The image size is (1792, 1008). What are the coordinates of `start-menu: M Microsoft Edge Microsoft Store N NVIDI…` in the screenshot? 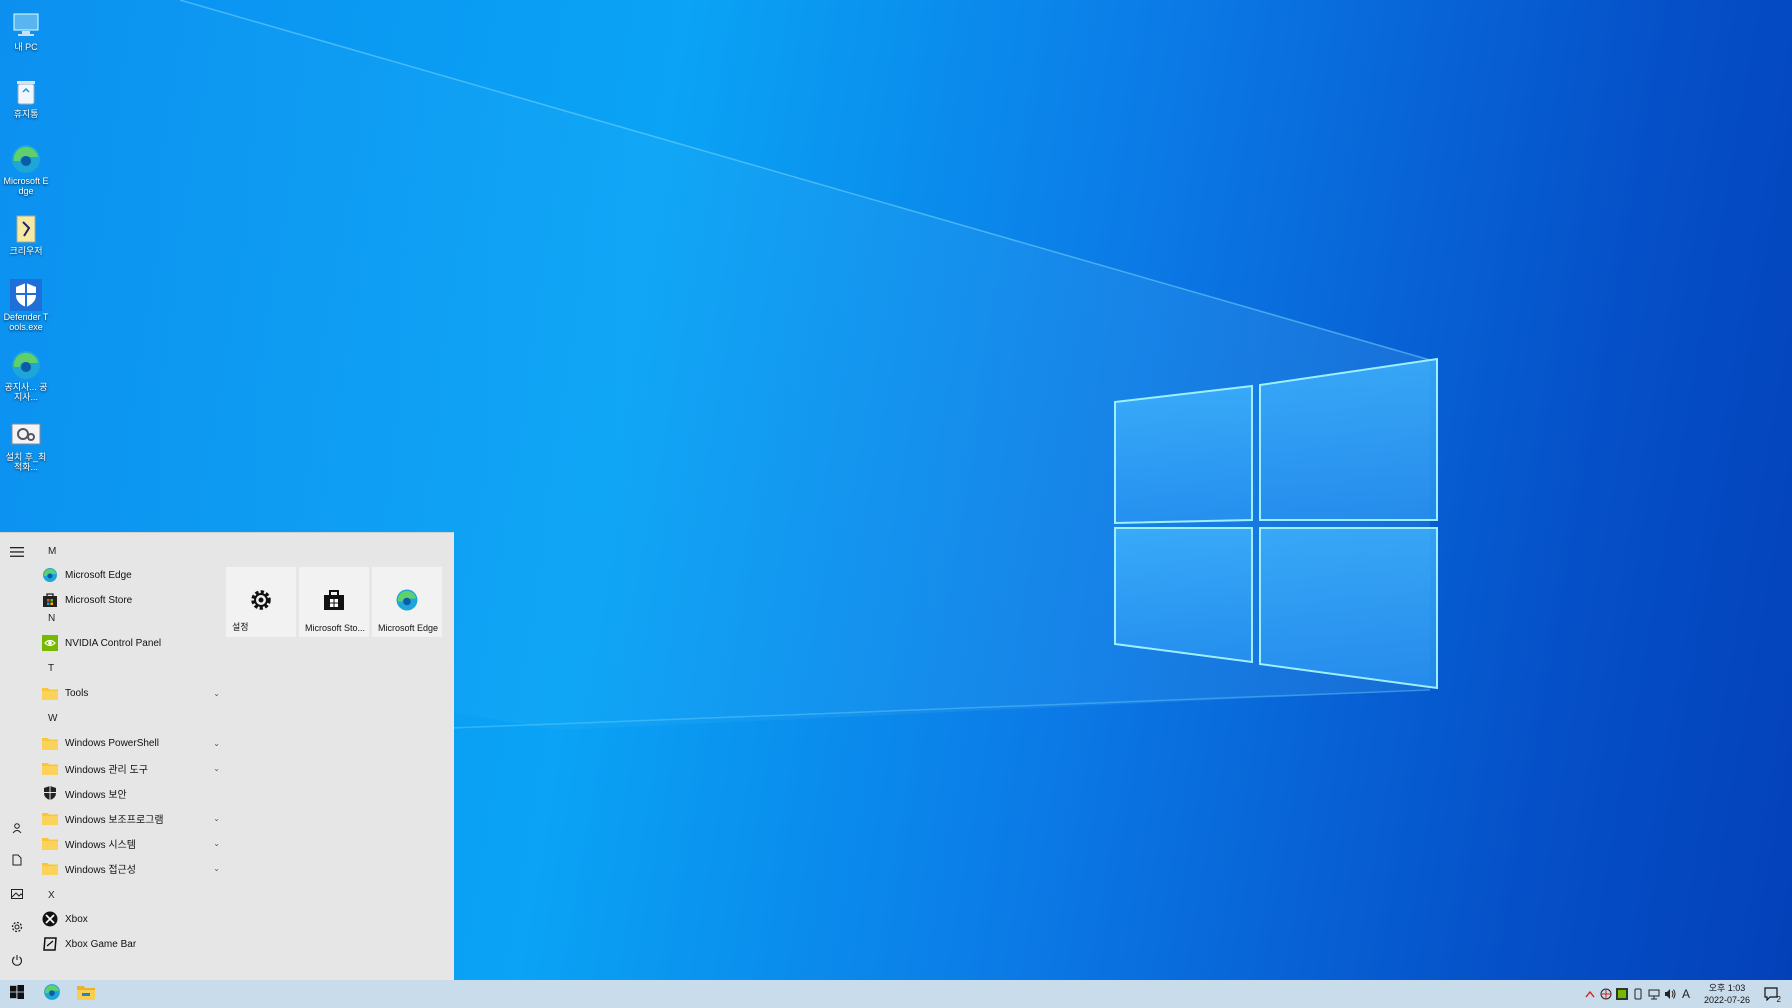 It's located at (227, 756).